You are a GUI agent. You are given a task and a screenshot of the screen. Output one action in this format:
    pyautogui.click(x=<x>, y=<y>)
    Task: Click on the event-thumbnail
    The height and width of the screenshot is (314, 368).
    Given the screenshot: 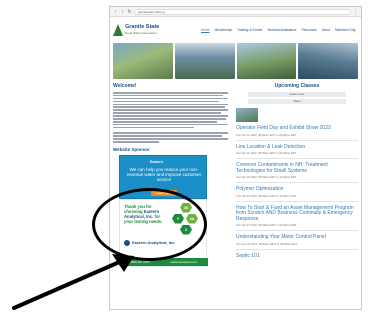 What is the action you would take?
    pyautogui.click(x=247, y=115)
    